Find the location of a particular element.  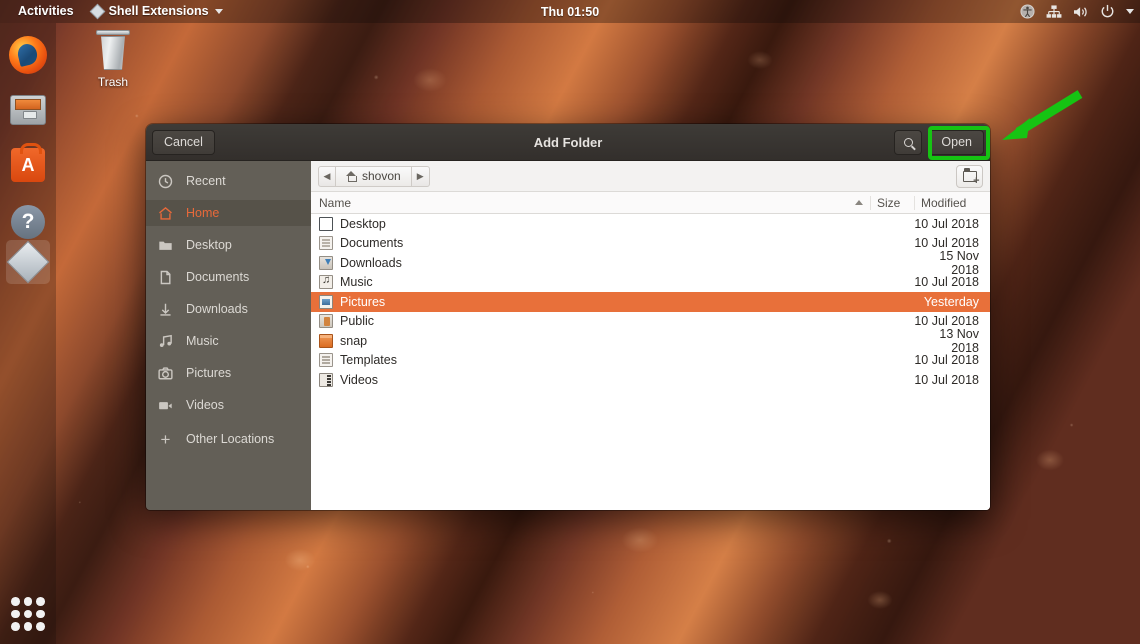

breadcrumb-shovon: shovon is located at coordinates (374, 176).